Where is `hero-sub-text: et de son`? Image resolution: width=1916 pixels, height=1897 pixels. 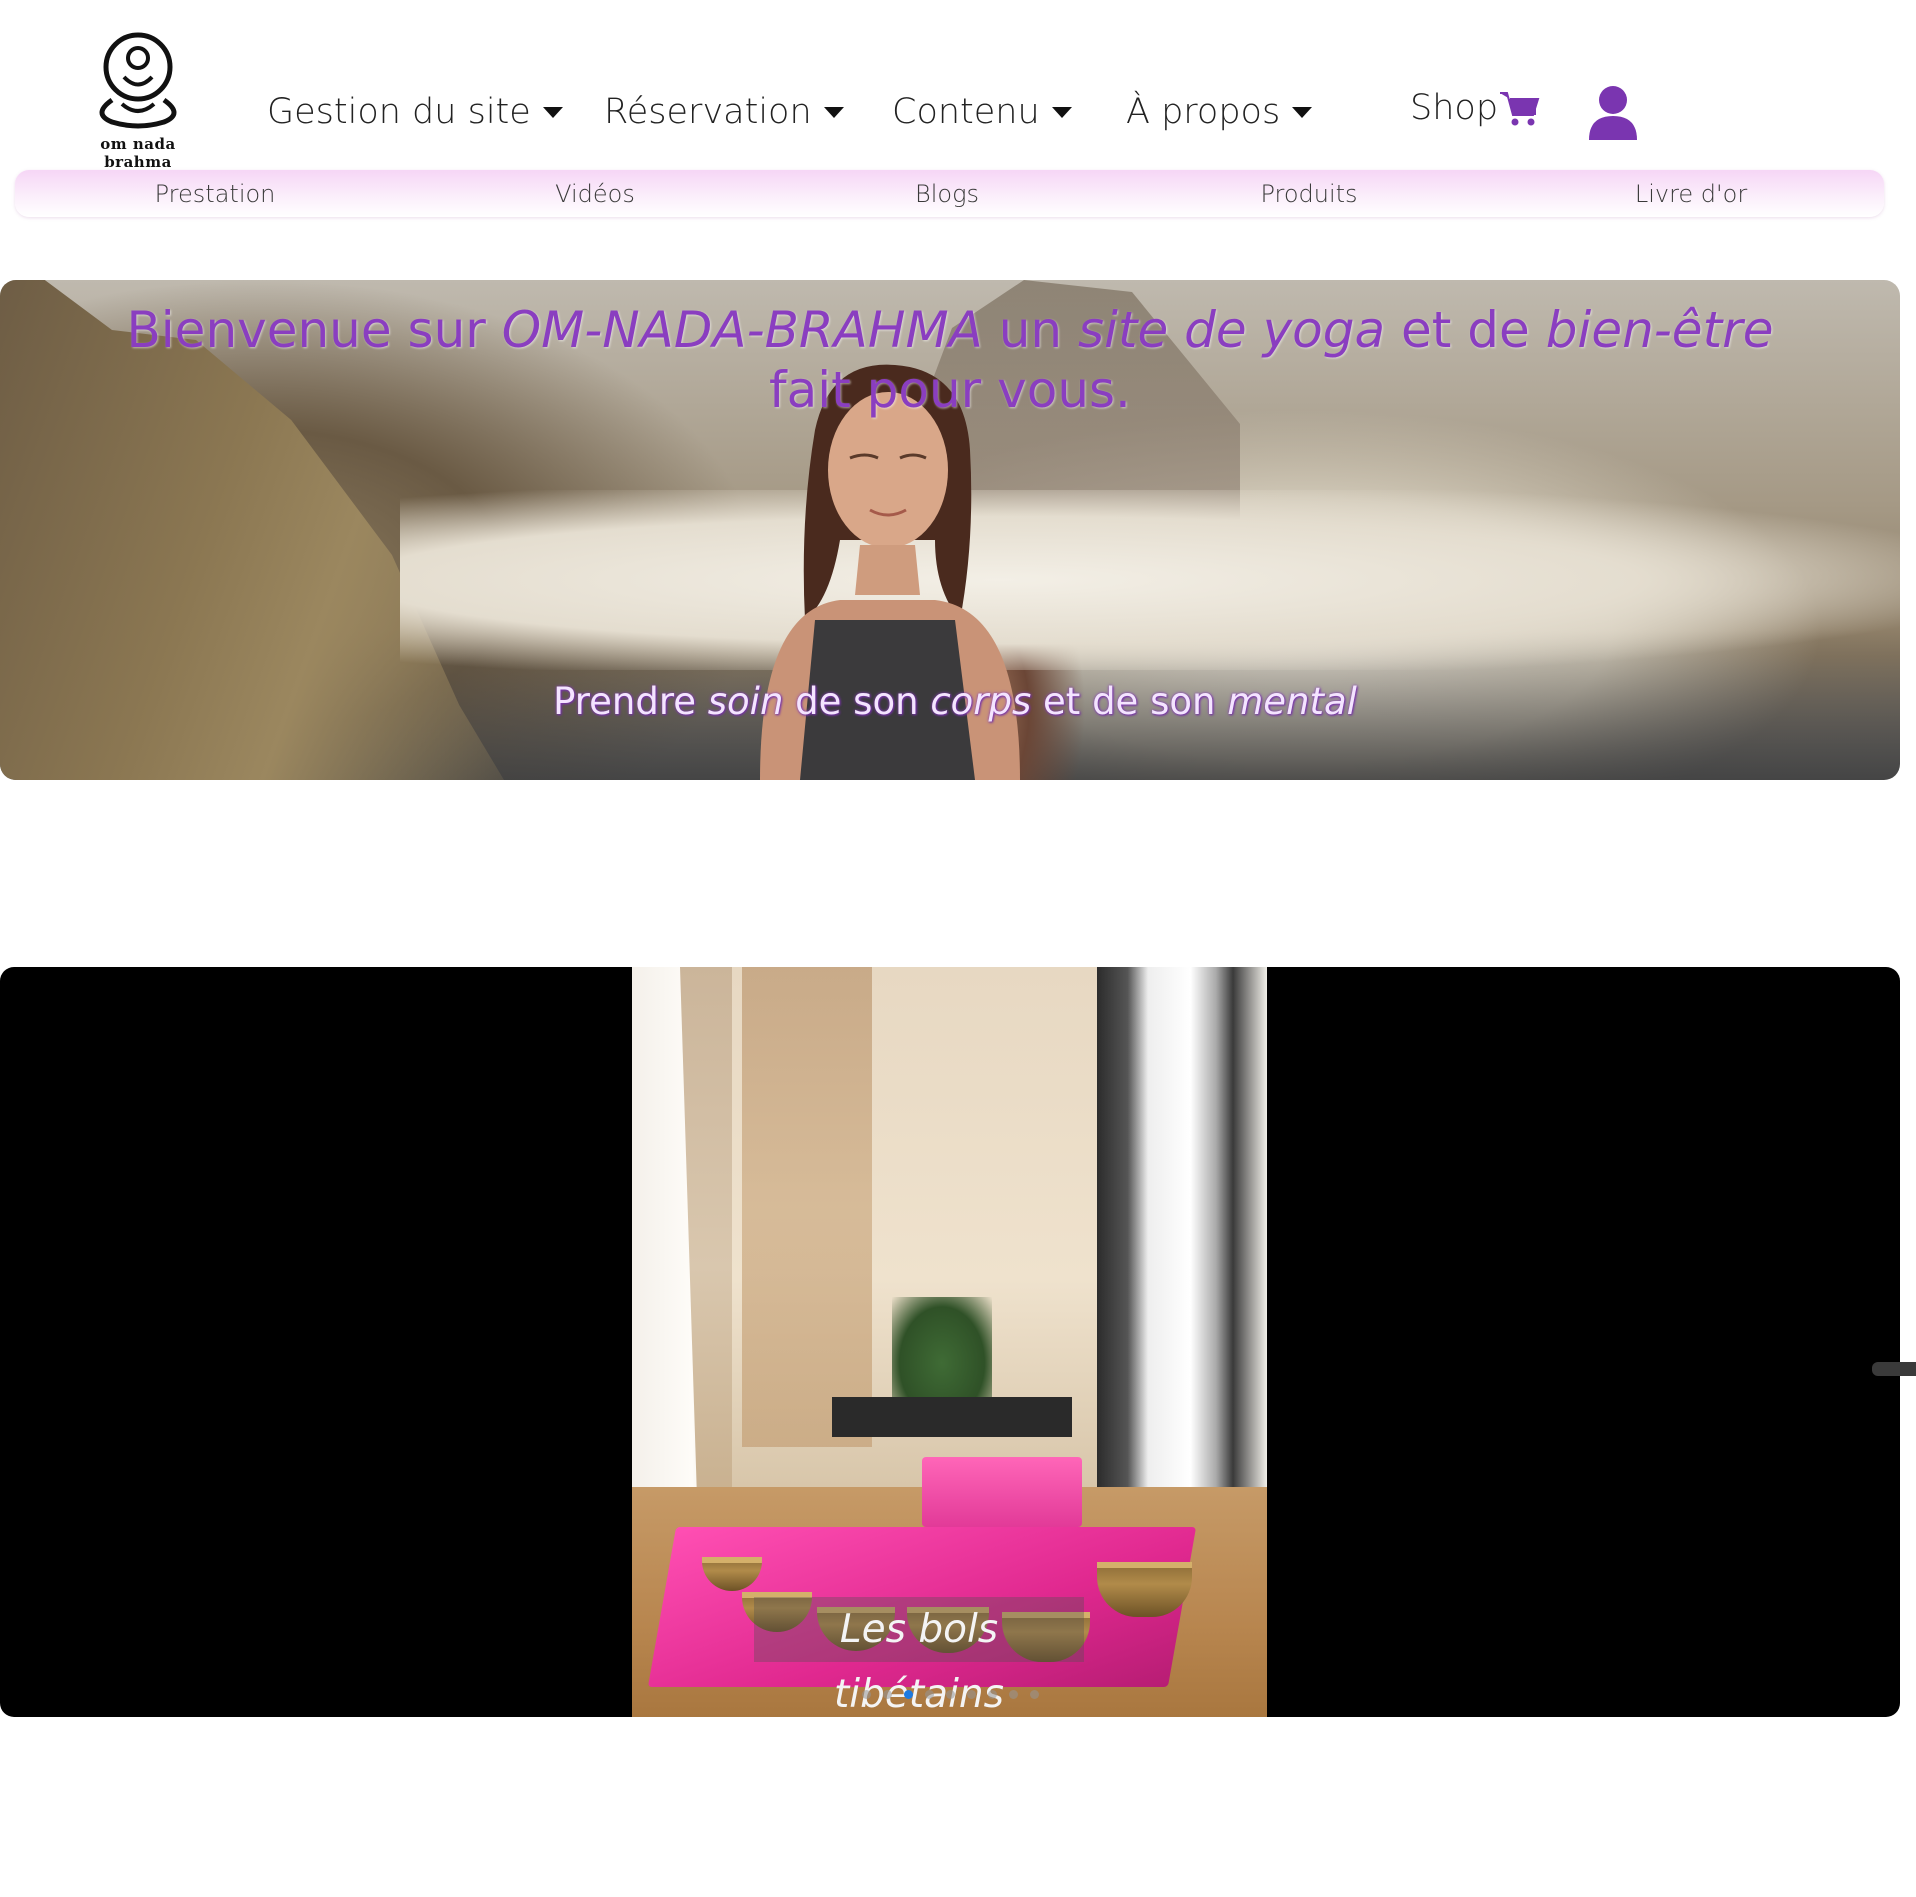 hero-sub-text: et de son is located at coordinates (1129, 701).